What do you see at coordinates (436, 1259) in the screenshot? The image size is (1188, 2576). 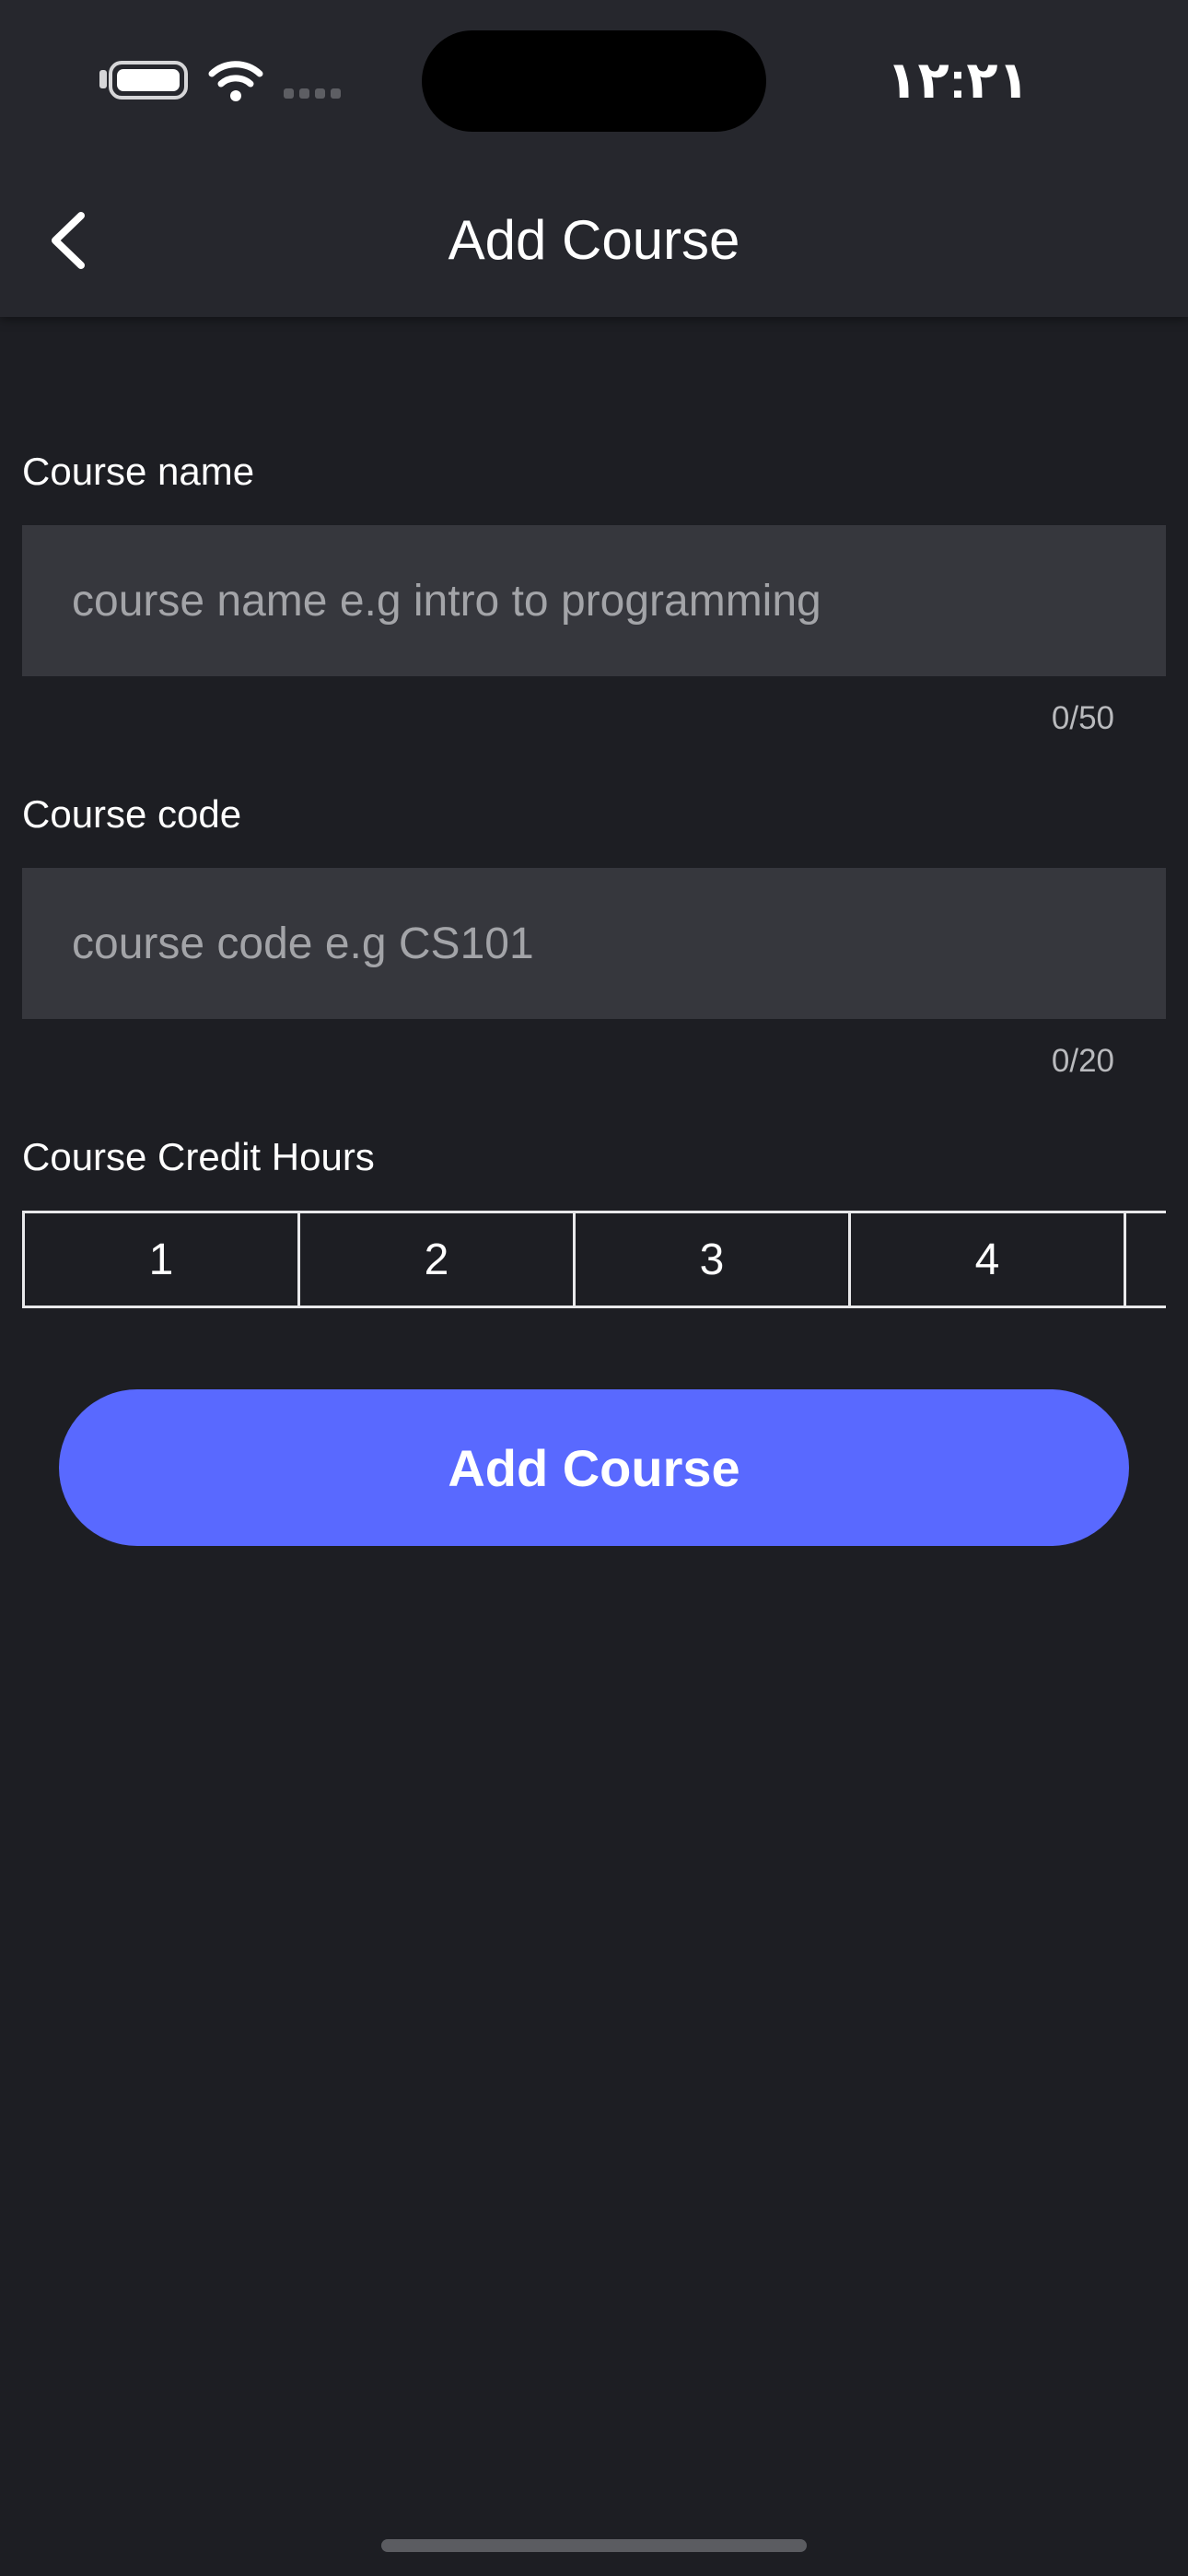 I see `credit-hours-option-2: 2` at bounding box center [436, 1259].